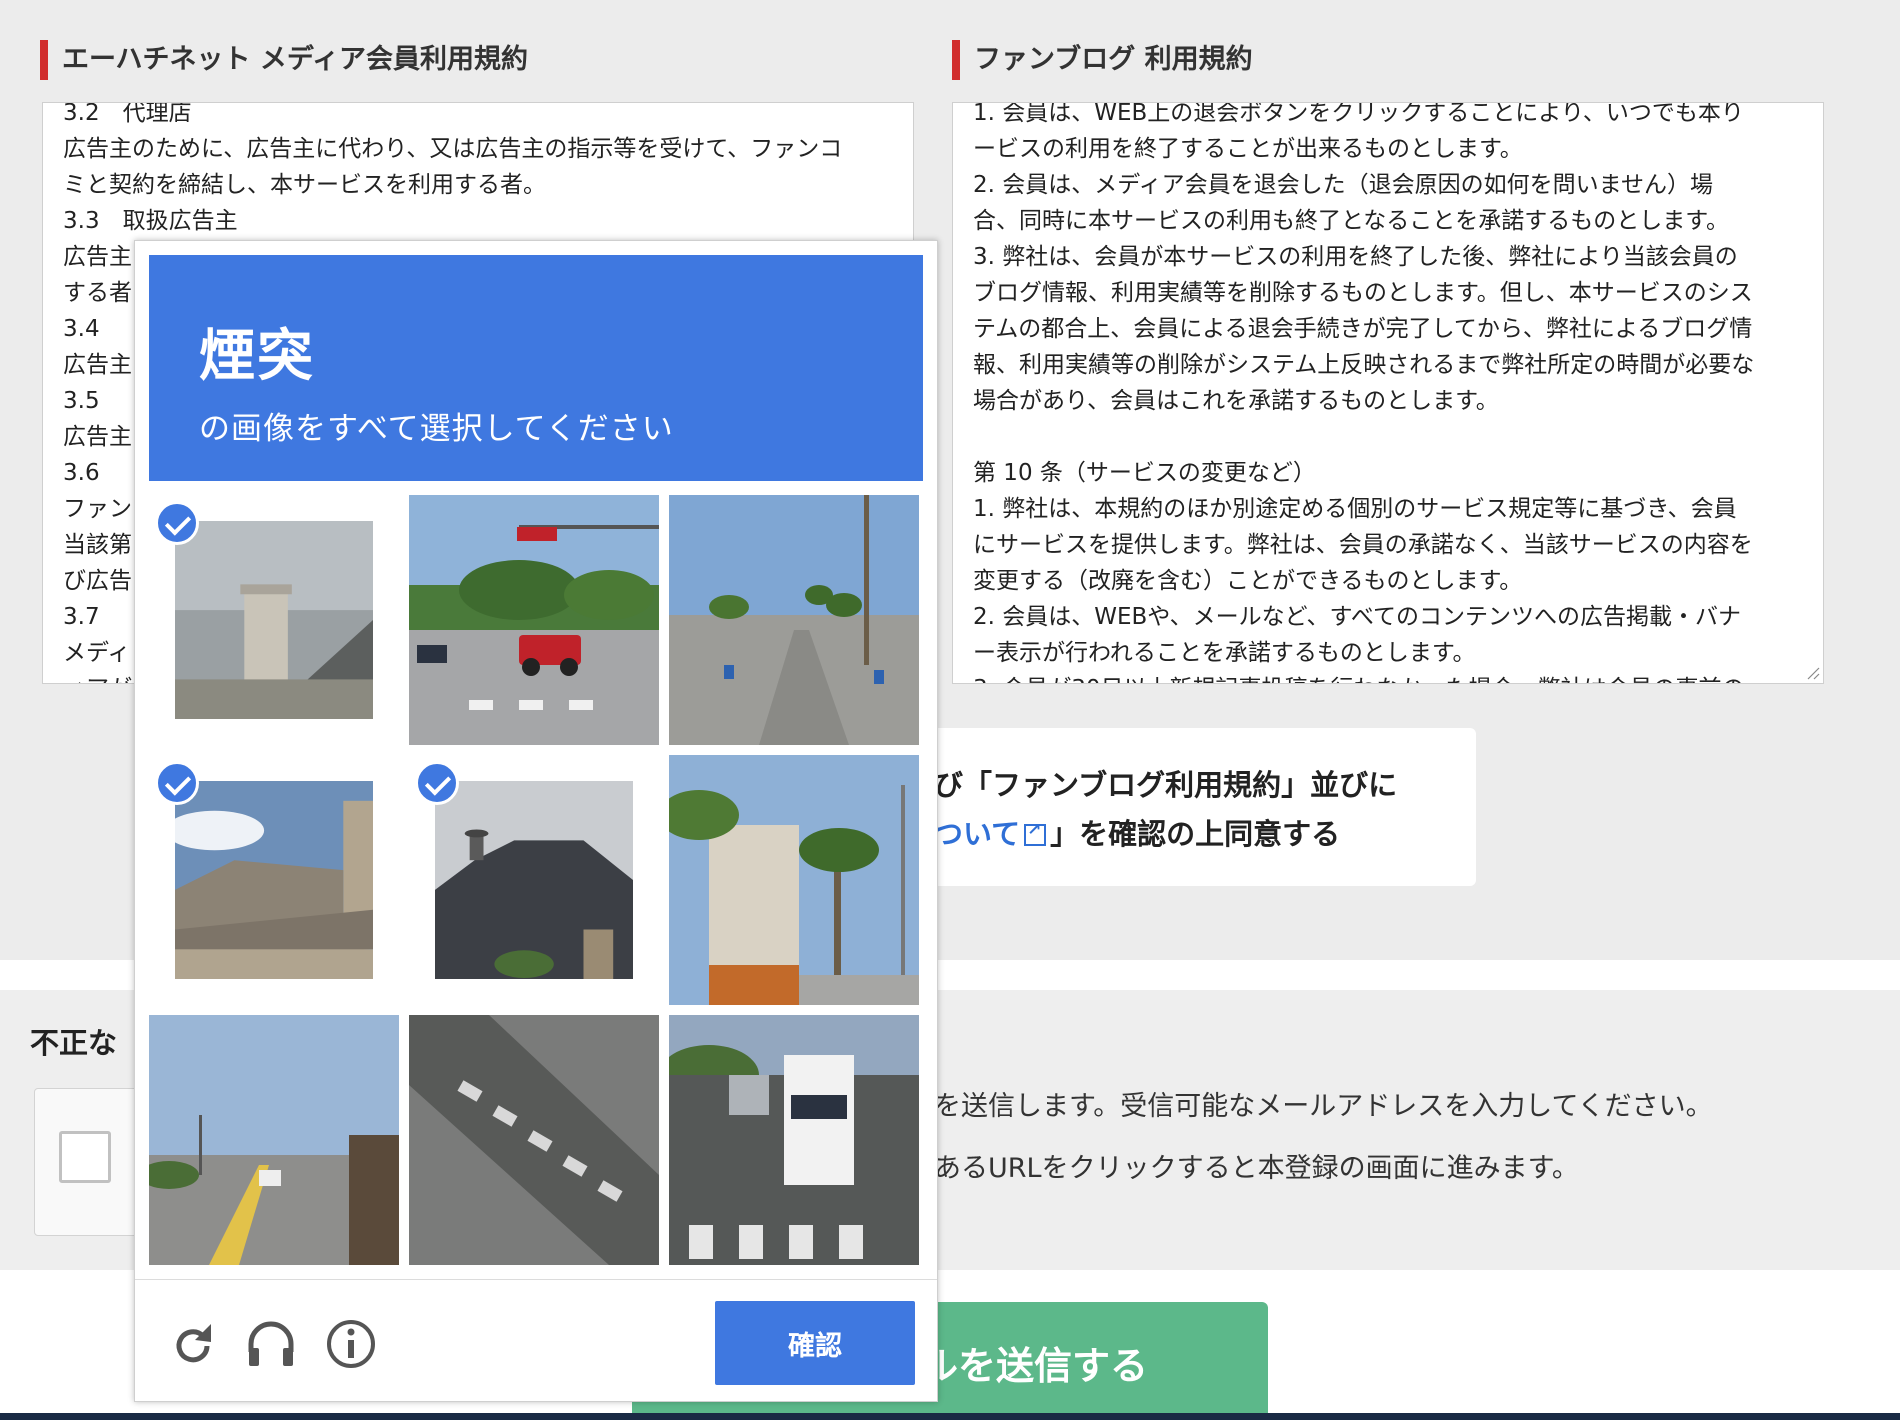 The image size is (1900, 1420). What do you see at coordinates (1034, 1366) in the screenshot?
I see `send-email-button-label: ルを送信する` at bounding box center [1034, 1366].